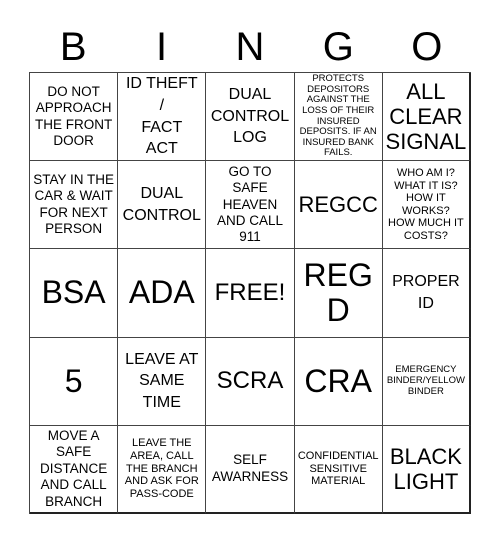  What do you see at coordinates (73, 47) in the screenshot?
I see `header-letter-b: B` at bounding box center [73, 47].